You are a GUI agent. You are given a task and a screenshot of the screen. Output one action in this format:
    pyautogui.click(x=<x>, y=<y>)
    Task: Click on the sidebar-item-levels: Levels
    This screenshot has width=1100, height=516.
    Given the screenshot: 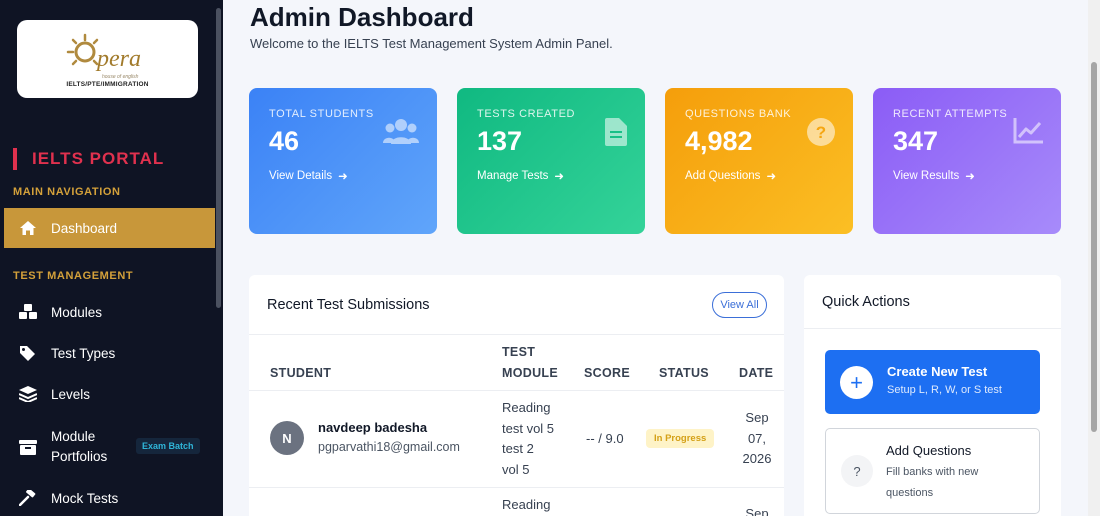 What is the action you would take?
    pyautogui.click(x=109, y=394)
    